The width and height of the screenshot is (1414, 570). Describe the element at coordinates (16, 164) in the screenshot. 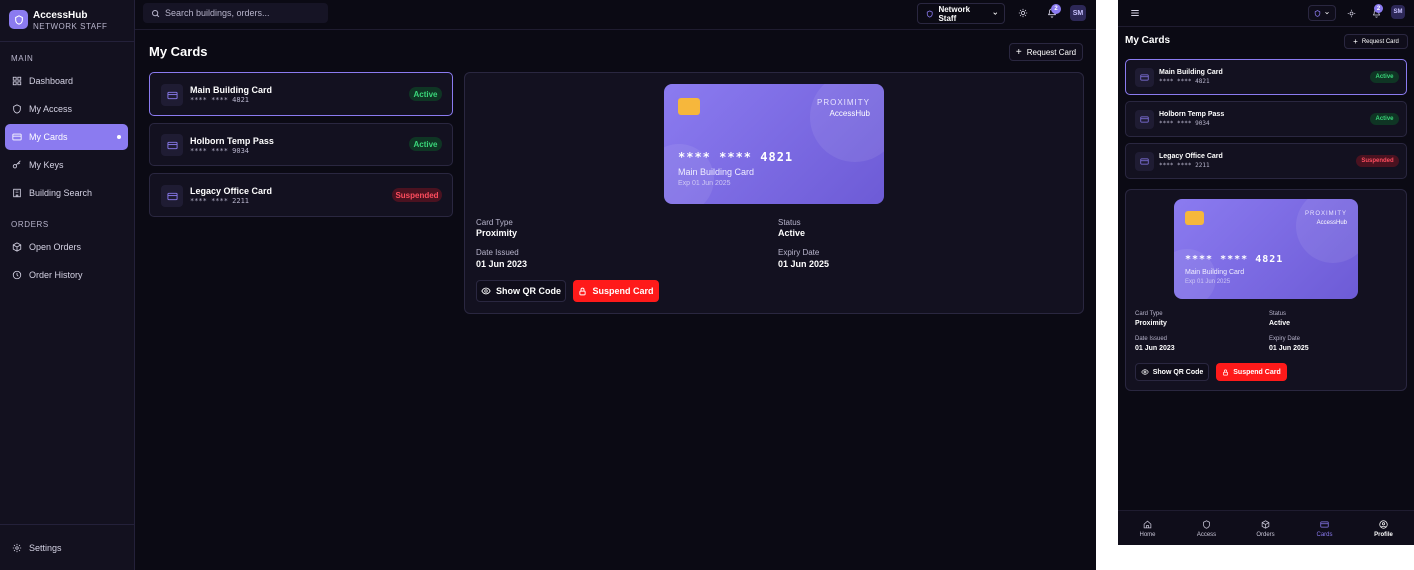

I see `key-icon` at that location.